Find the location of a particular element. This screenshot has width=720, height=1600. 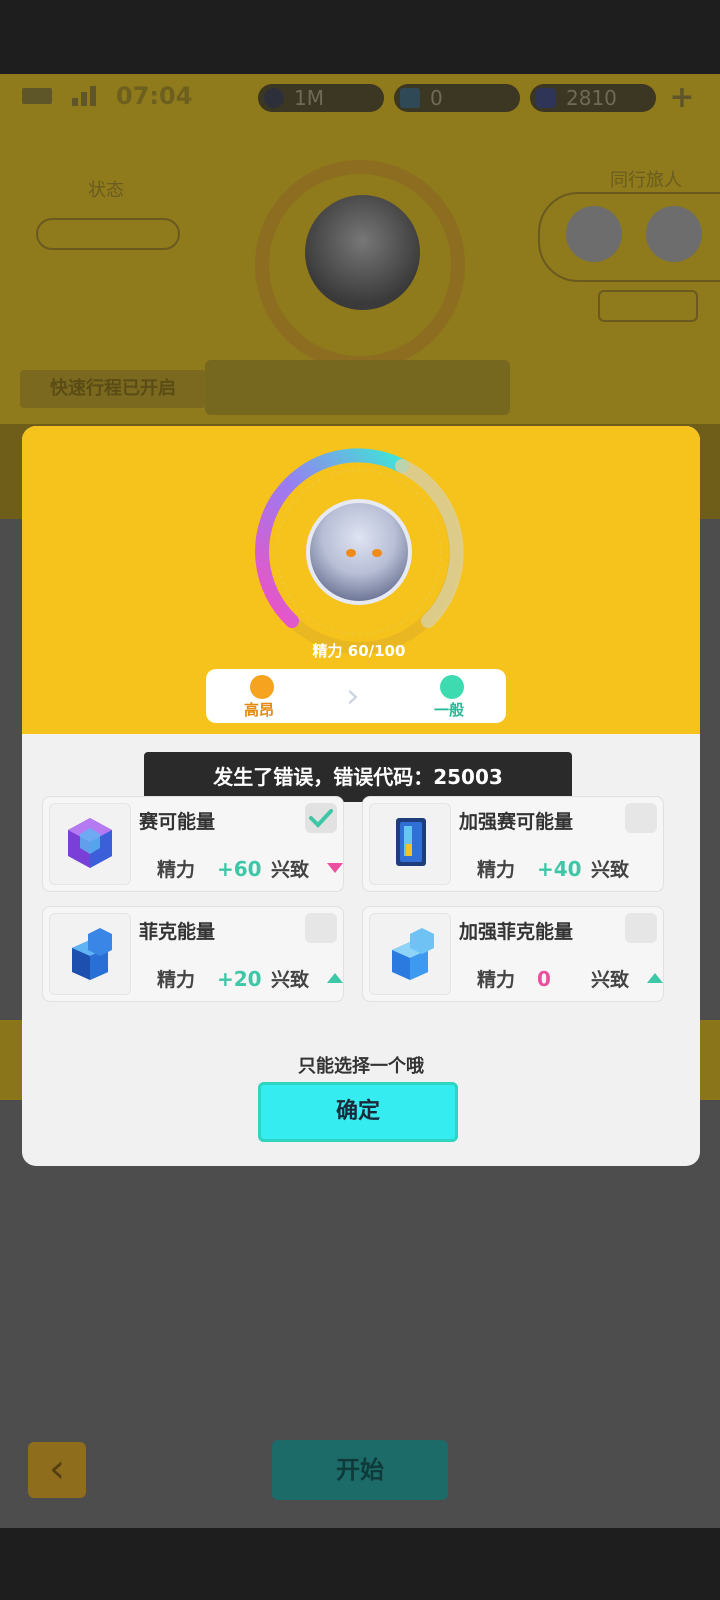

top-letterbox is located at coordinates (360, 37).